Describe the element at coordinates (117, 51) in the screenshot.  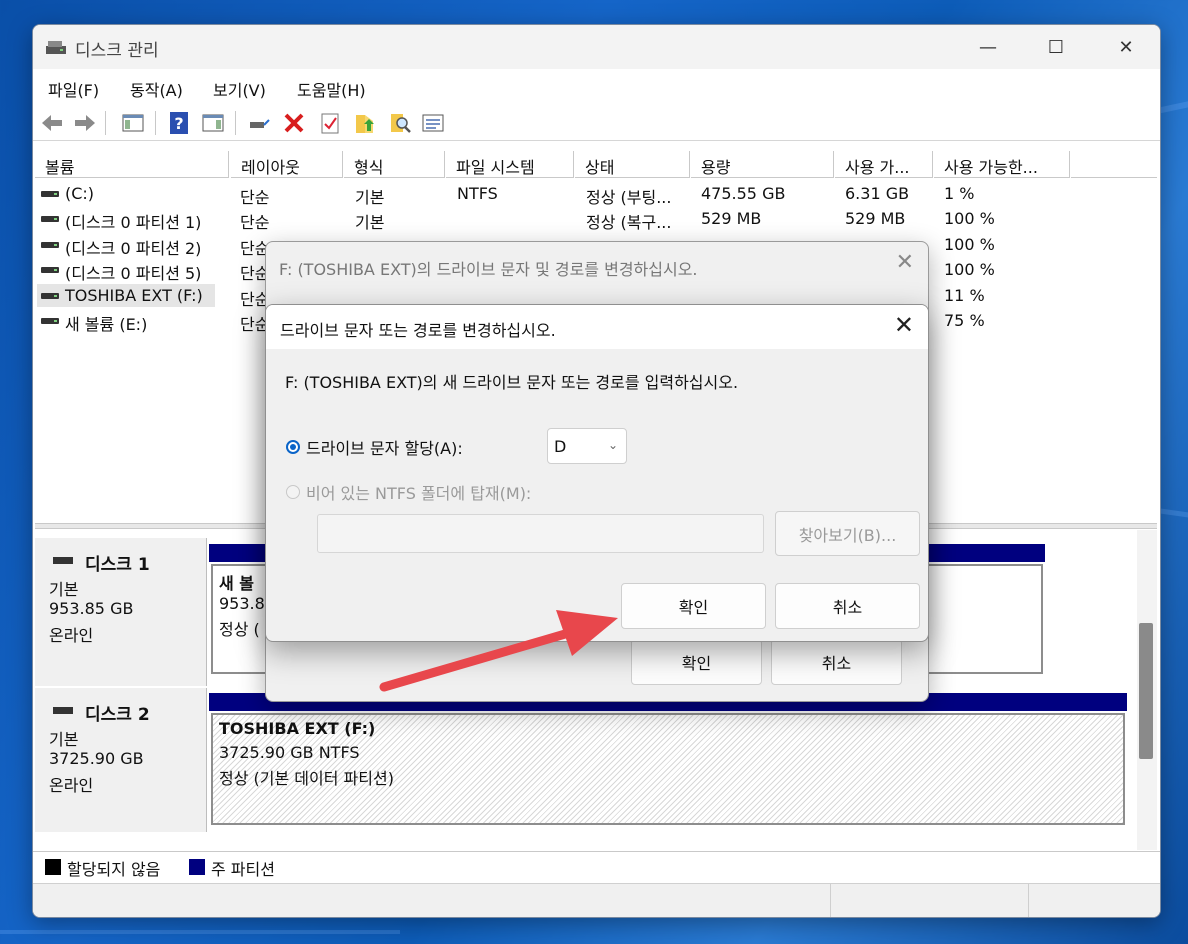
I see `window-title: 디스크 관리` at that location.